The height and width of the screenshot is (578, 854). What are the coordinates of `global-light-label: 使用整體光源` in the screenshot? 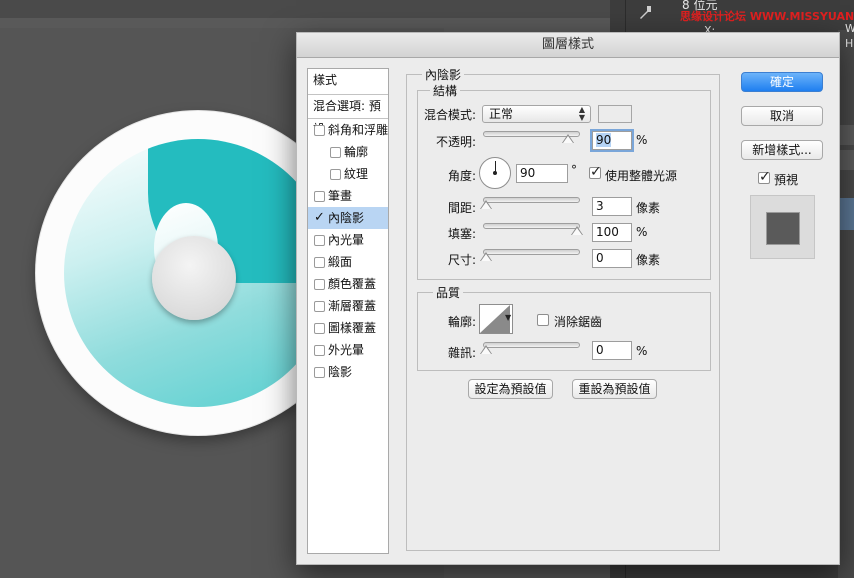 It's located at (641, 176).